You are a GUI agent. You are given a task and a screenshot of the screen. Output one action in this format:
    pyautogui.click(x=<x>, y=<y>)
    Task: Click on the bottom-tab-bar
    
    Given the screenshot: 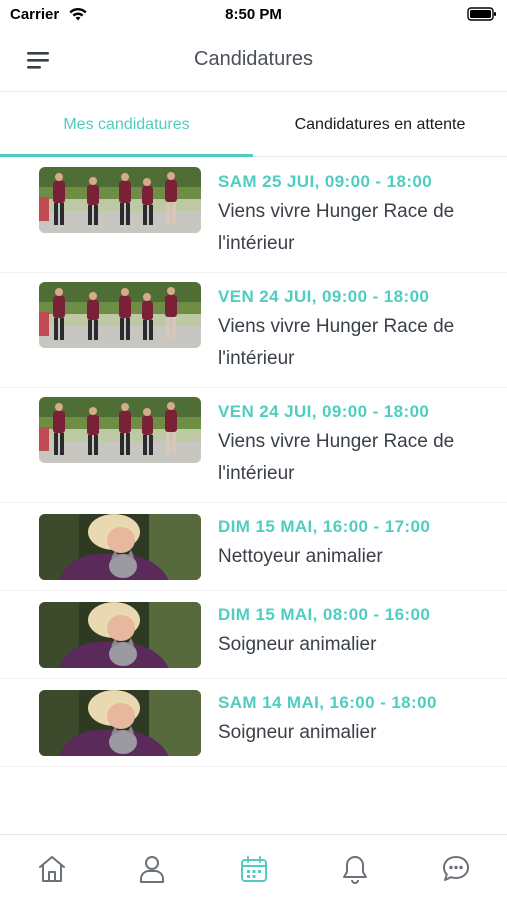 What is the action you would take?
    pyautogui.click(x=253, y=867)
    